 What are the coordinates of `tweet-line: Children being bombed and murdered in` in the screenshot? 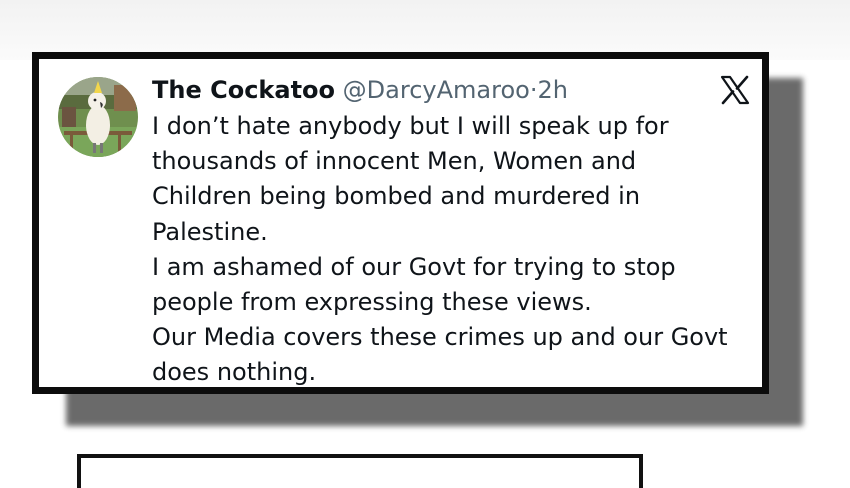 It's located at (396, 196).